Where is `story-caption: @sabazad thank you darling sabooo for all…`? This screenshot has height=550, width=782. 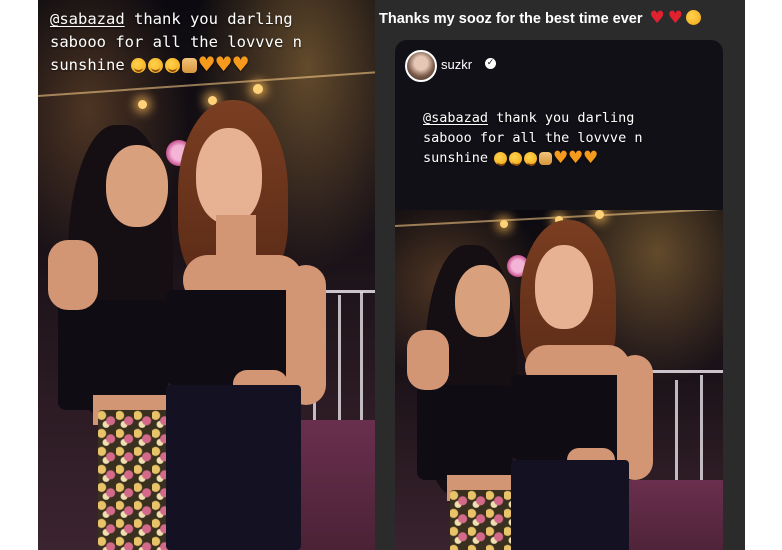 story-caption: @sabazad thank you darling sabooo for all… is located at coordinates (176, 42).